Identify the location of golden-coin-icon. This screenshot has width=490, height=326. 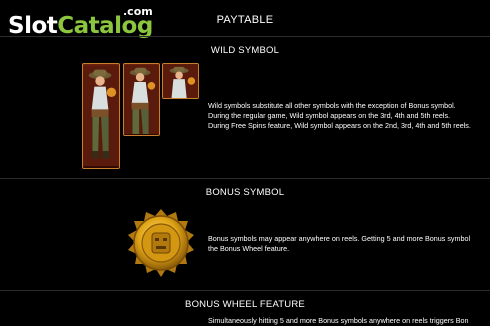
(161, 243).